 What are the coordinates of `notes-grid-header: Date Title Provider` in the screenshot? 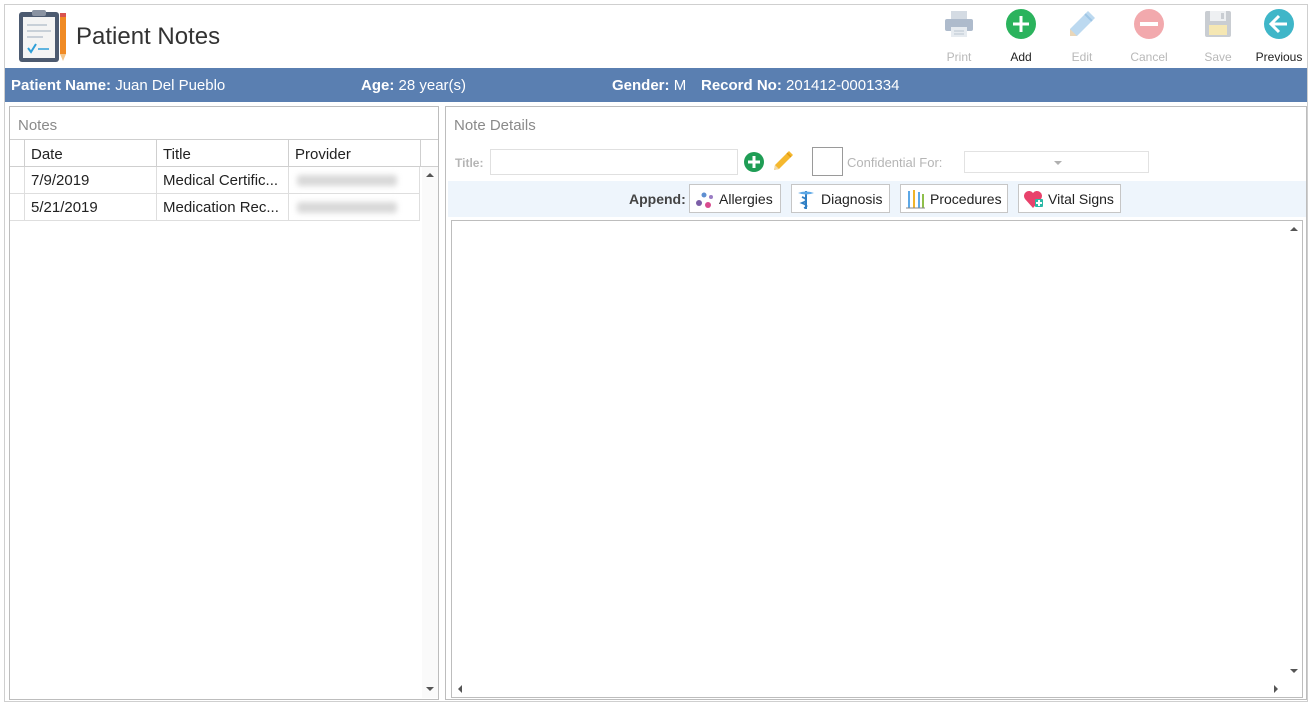 It's located at (224, 153).